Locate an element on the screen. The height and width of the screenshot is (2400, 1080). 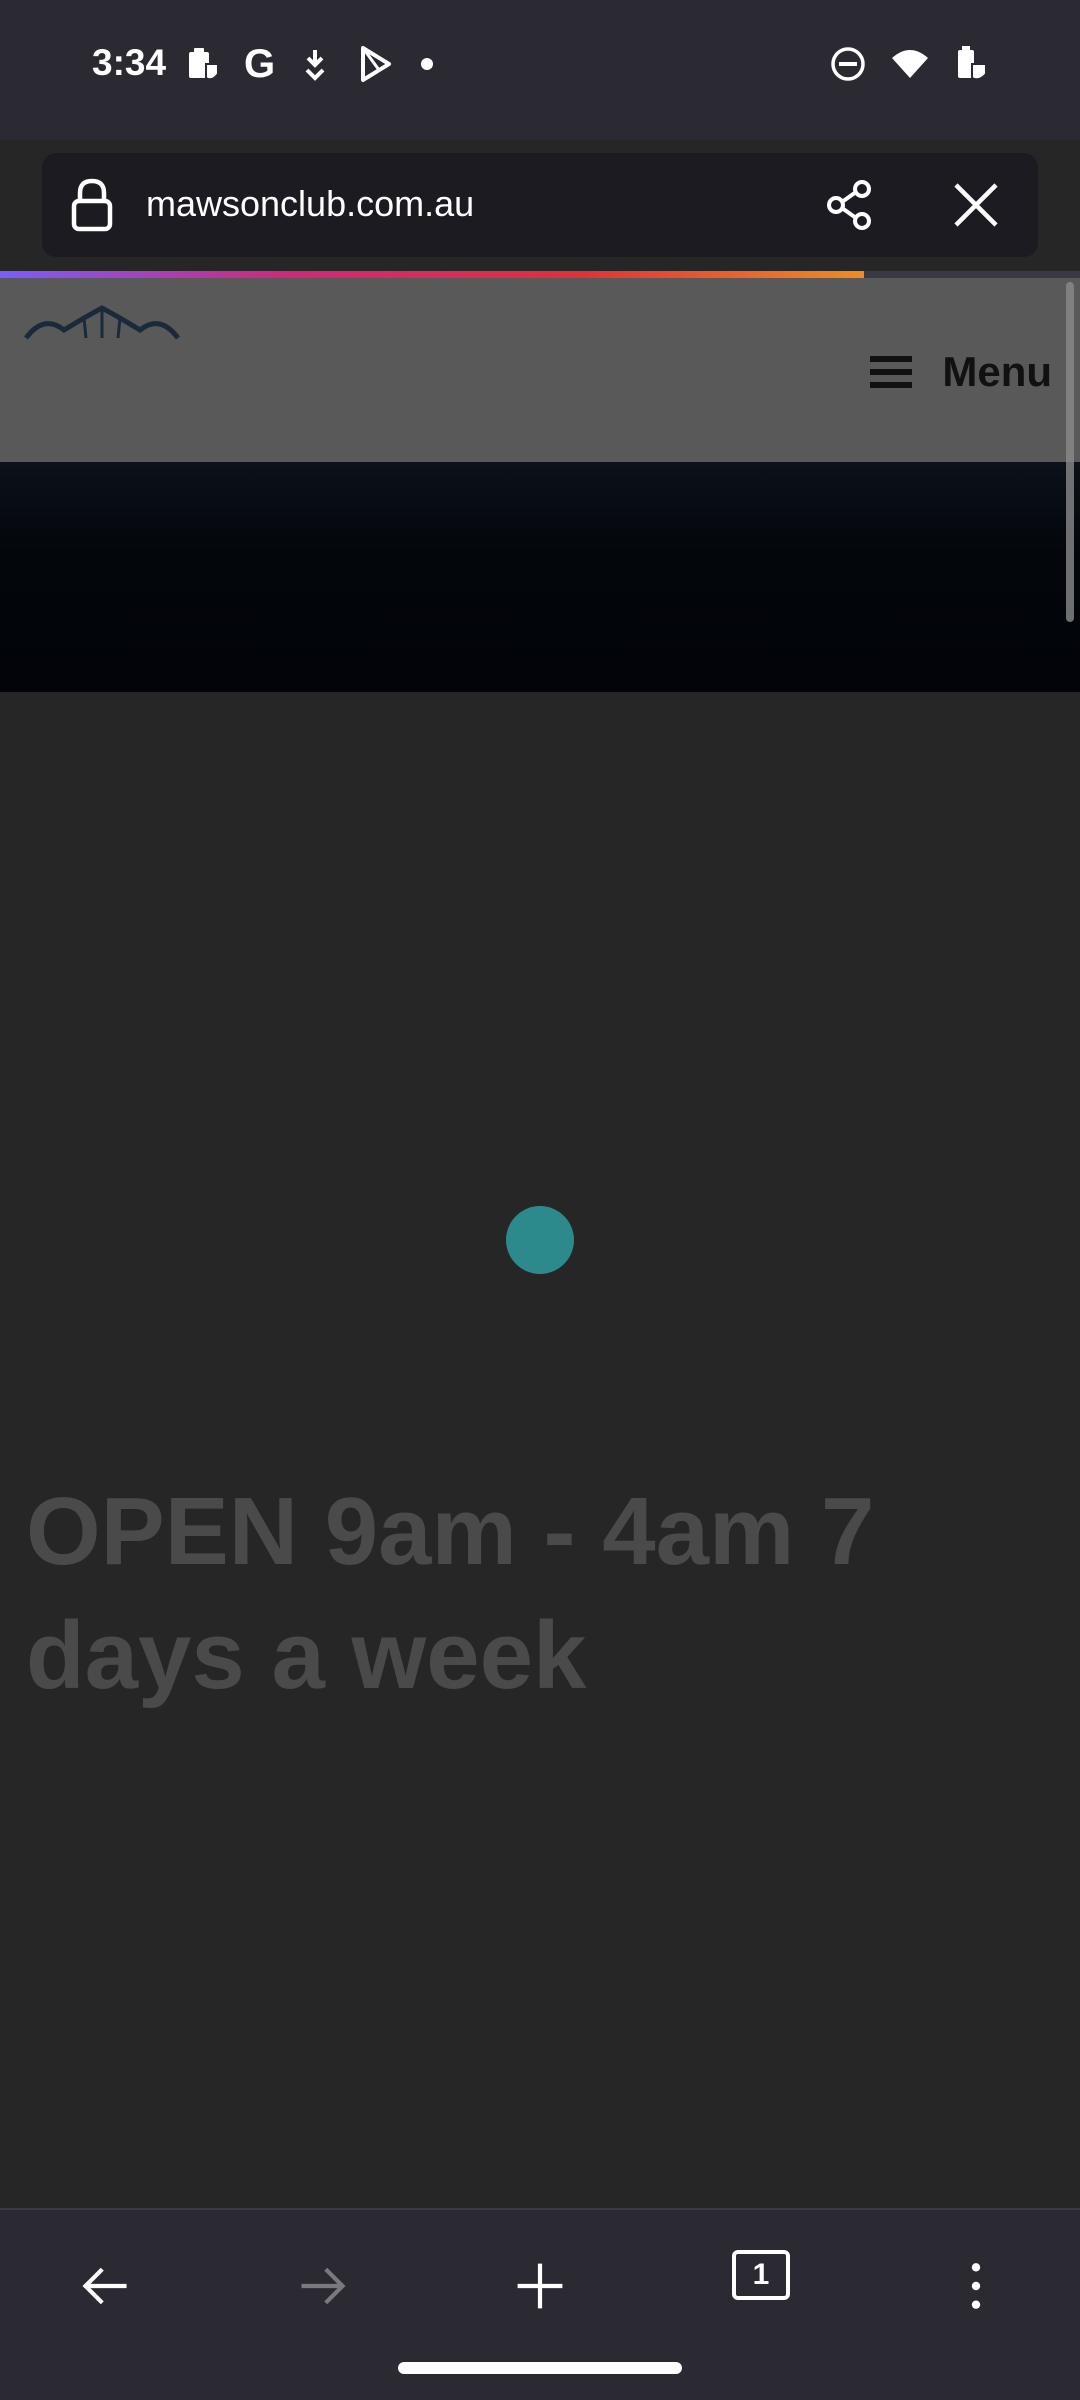
forward-icon is located at coordinates (323, 2286).